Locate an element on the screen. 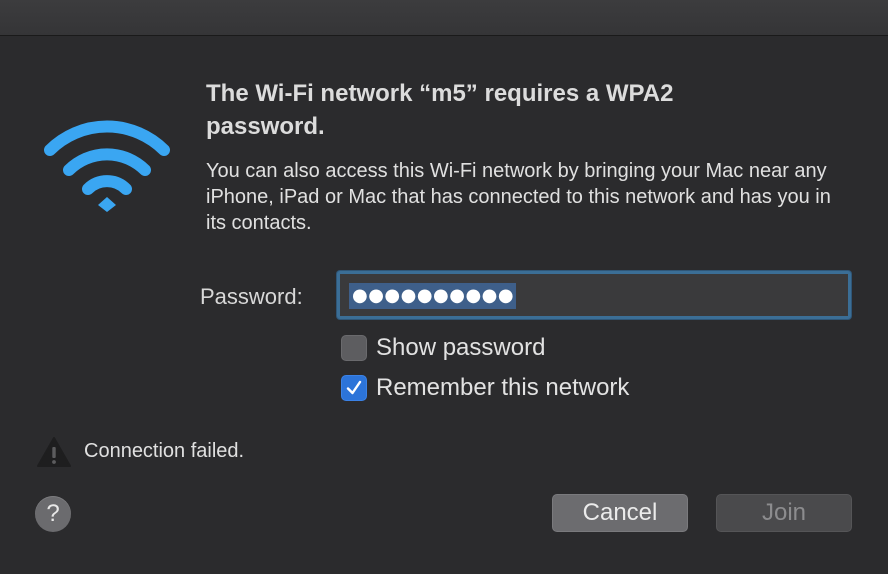 This screenshot has height=574, width=888. join-button: Join is located at coordinates (784, 513).